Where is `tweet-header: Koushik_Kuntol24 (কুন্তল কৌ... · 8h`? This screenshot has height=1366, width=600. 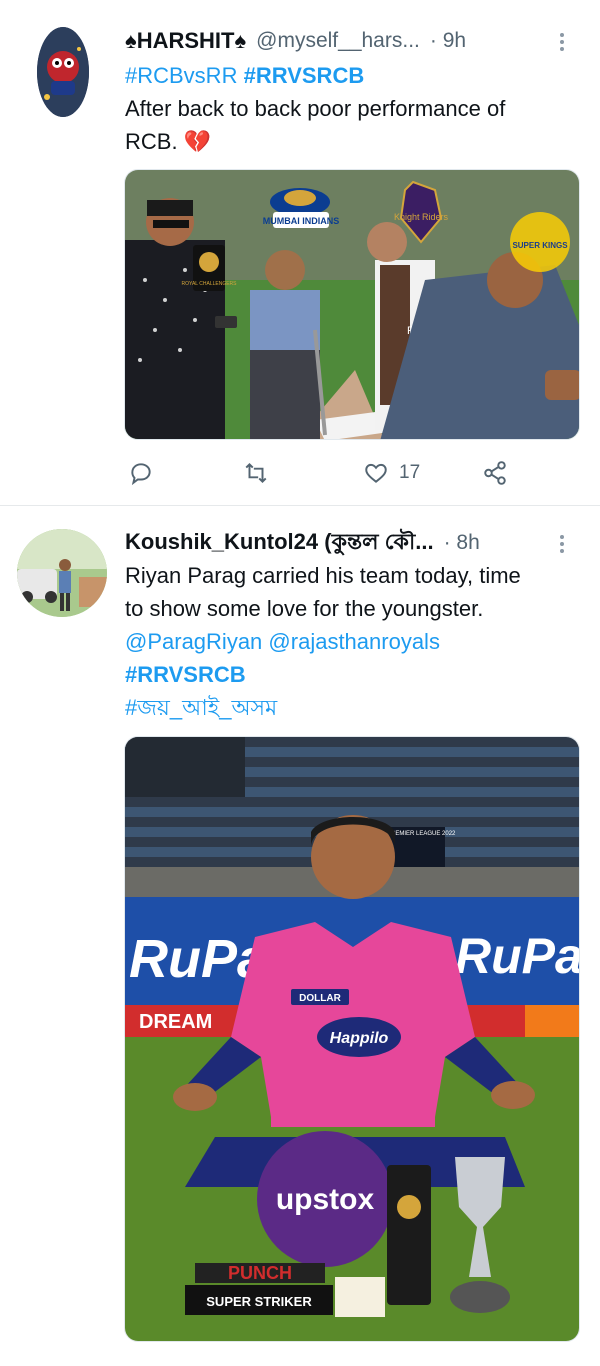 tweet-header: Koushik_Kuntol24 (কুন্তল কৌ... · 8h is located at coordinates (352, 543).